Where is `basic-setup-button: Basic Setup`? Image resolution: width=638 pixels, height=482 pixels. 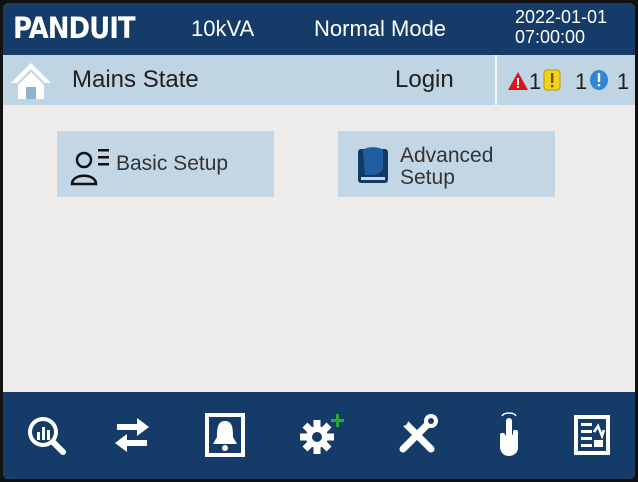 basic-setup-button: Basic Setup is located at coordinates (165, 164).